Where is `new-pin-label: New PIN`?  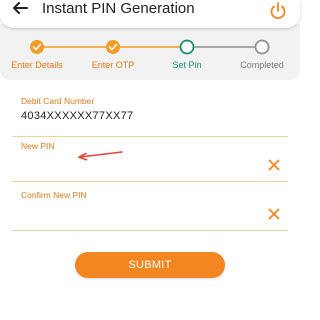
new-pin-label: New PIN is located at coordinates (38, 146).